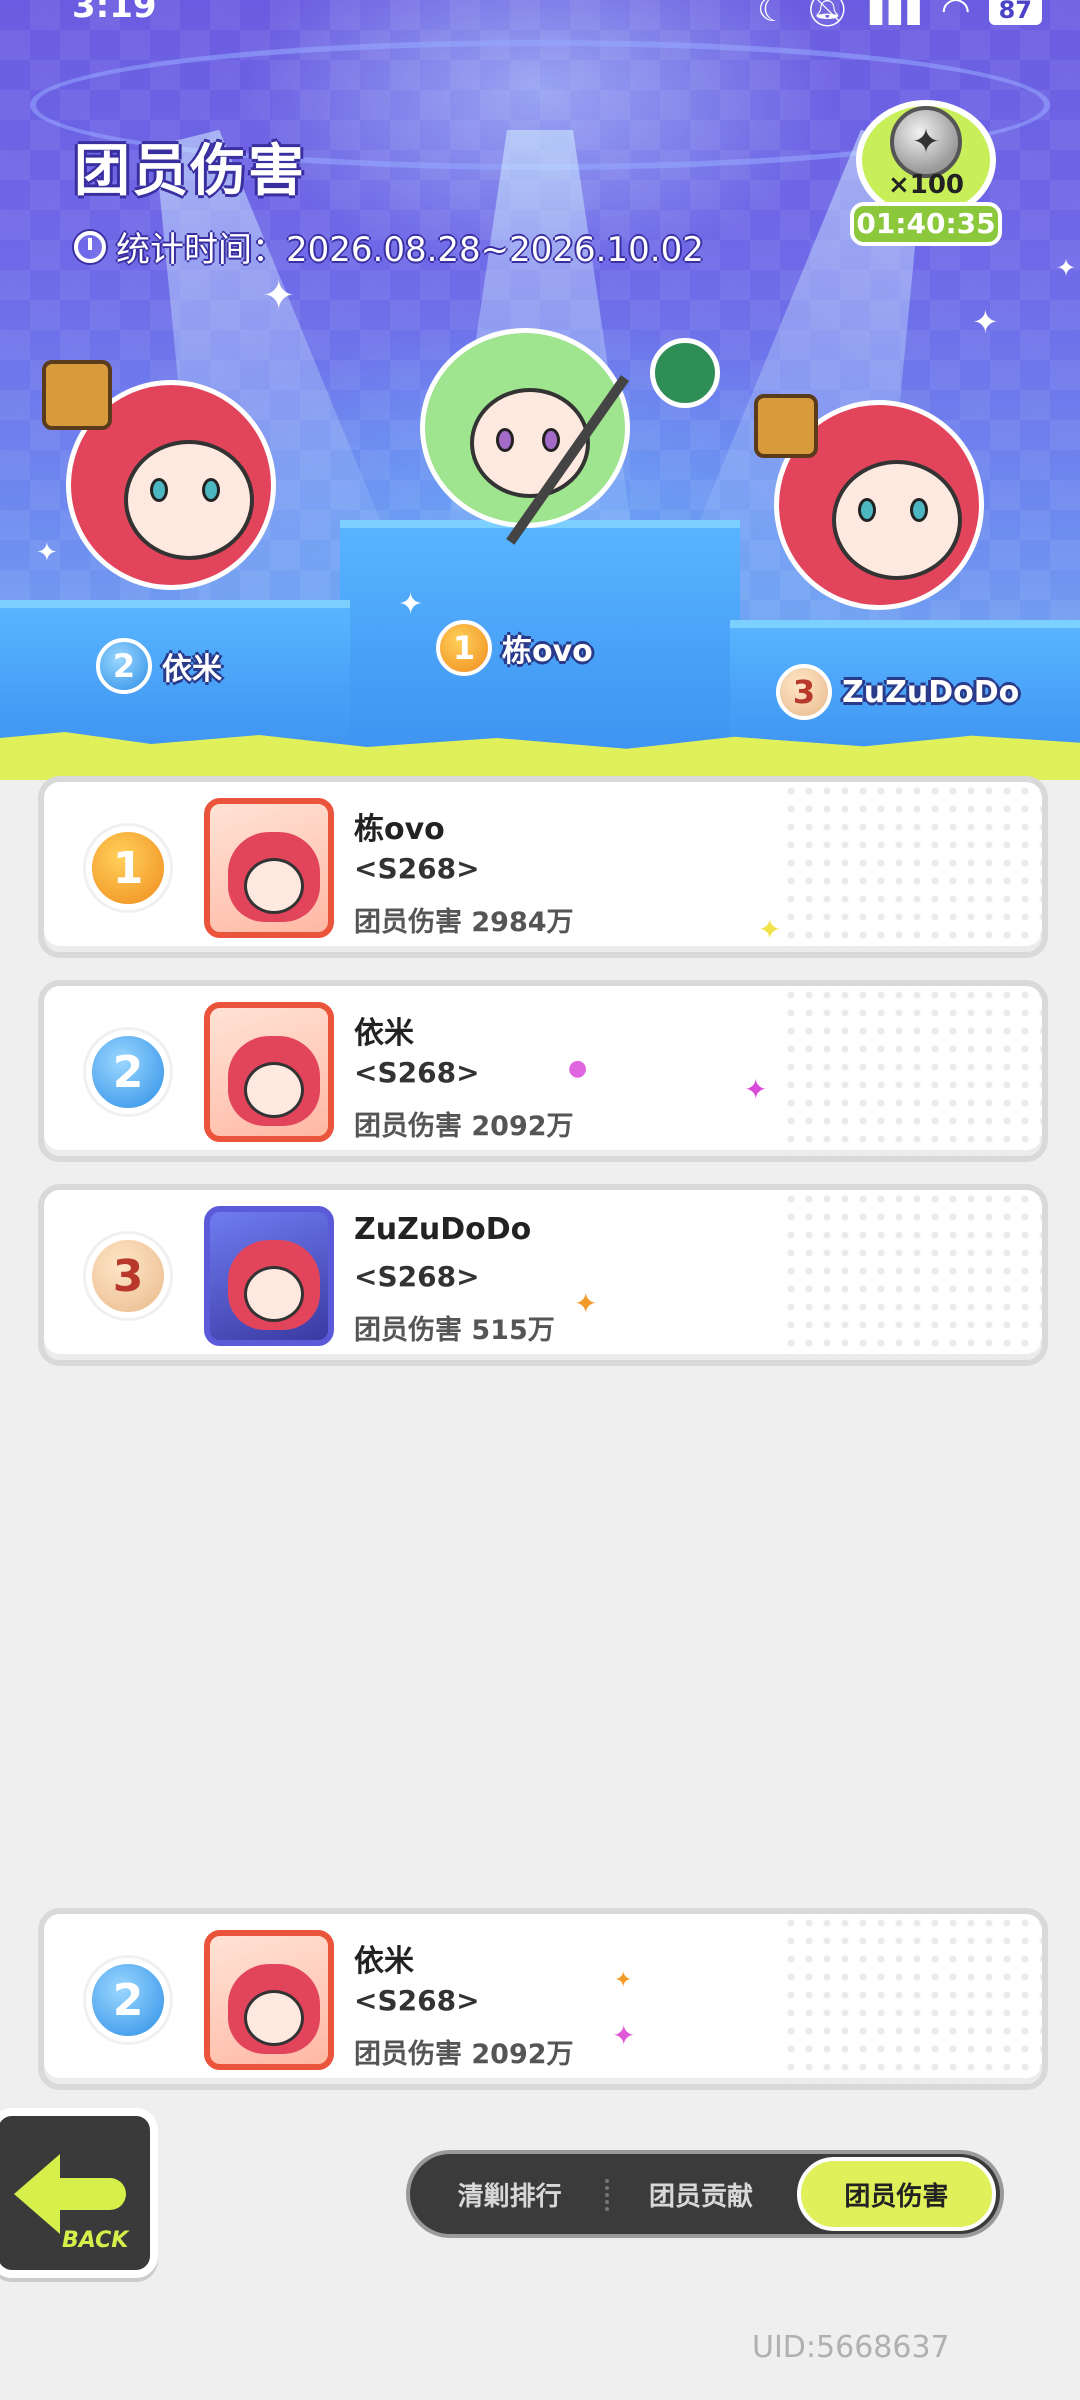  I want to click on stat-period: 统计时间：2026.08.28~2026.10.02, so click(389, 246).